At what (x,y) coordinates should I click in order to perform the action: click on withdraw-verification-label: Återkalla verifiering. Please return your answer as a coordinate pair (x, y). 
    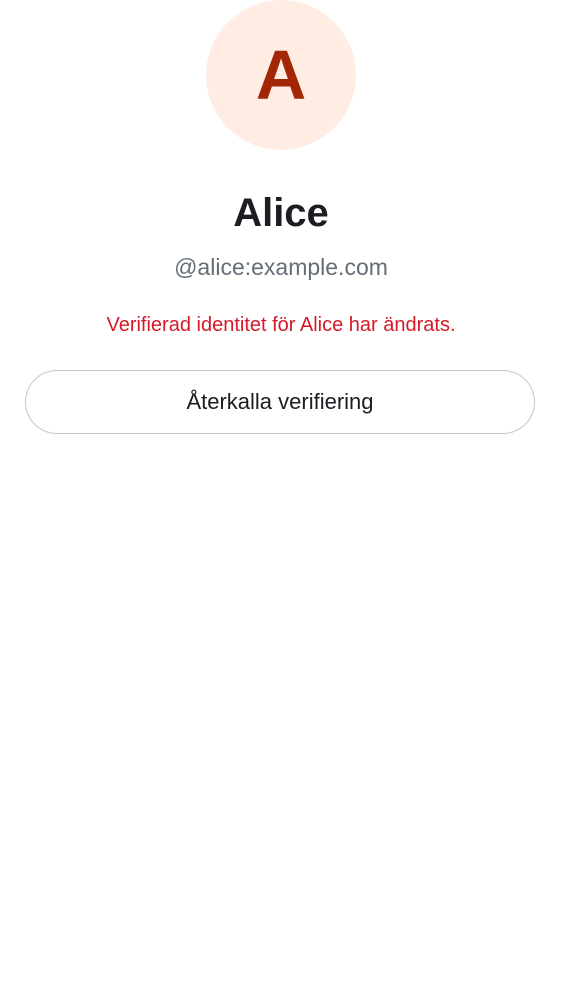
    Looking at the image, I should click on (280, 401).